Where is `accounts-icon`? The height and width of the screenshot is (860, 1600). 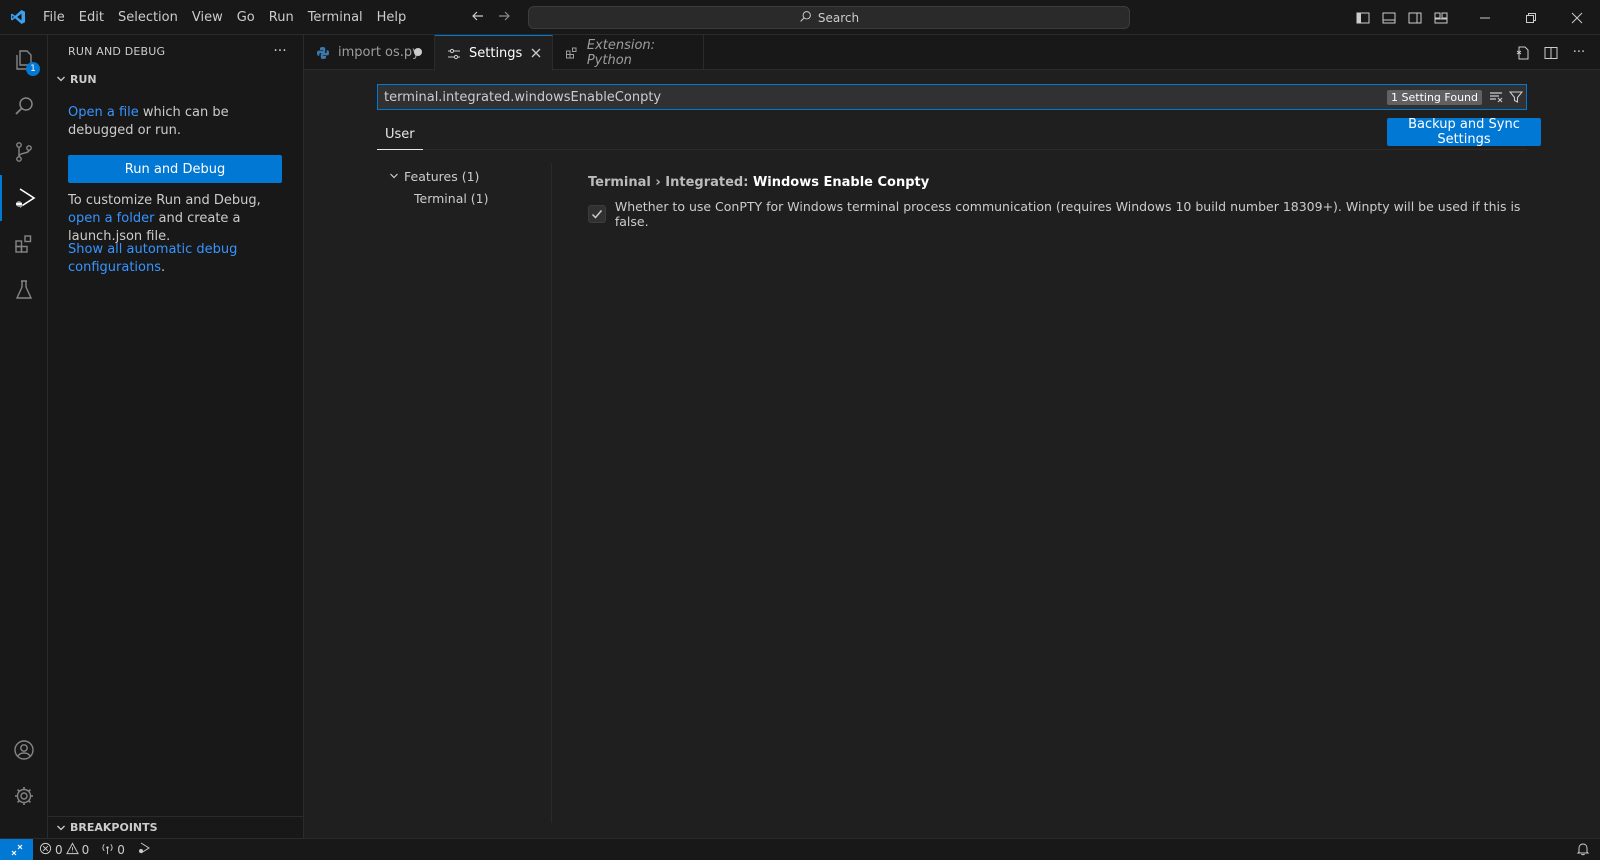
accounts-icon is located at coordinates (24, 750).